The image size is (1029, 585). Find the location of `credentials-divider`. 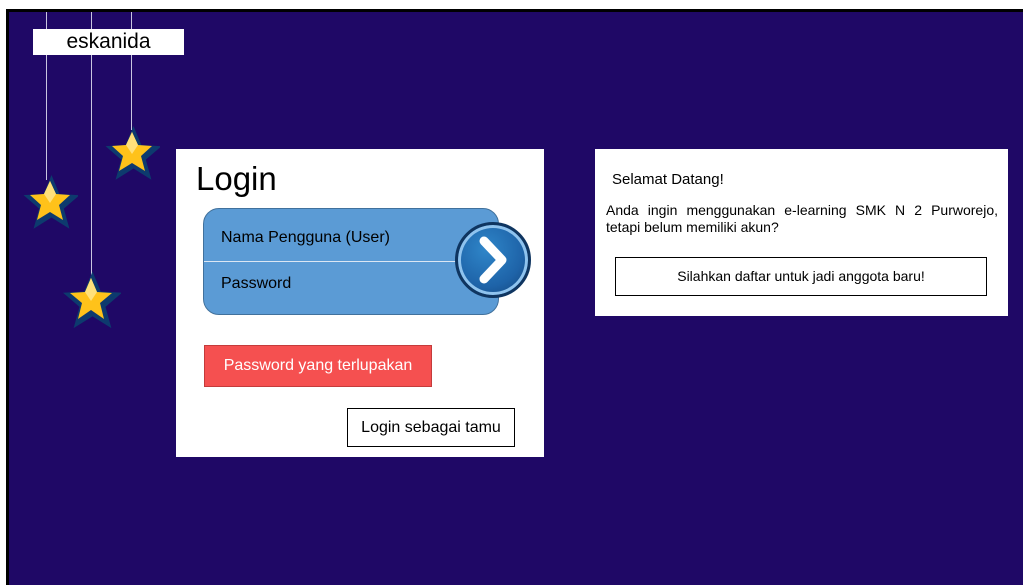

credentials-divider is located at coordinates (334, 261).